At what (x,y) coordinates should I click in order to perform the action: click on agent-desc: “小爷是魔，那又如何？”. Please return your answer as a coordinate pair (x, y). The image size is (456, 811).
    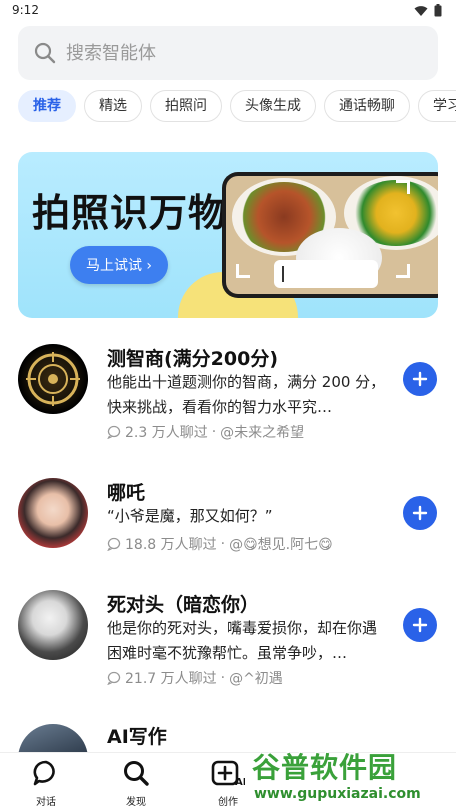
    Looking at the image, I should click on (190, 516).